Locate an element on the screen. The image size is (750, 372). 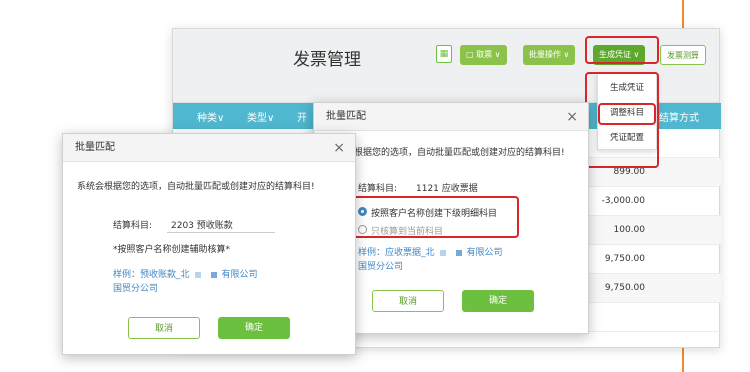
page-title: 发票管理 is located at coordinates (327, 60).